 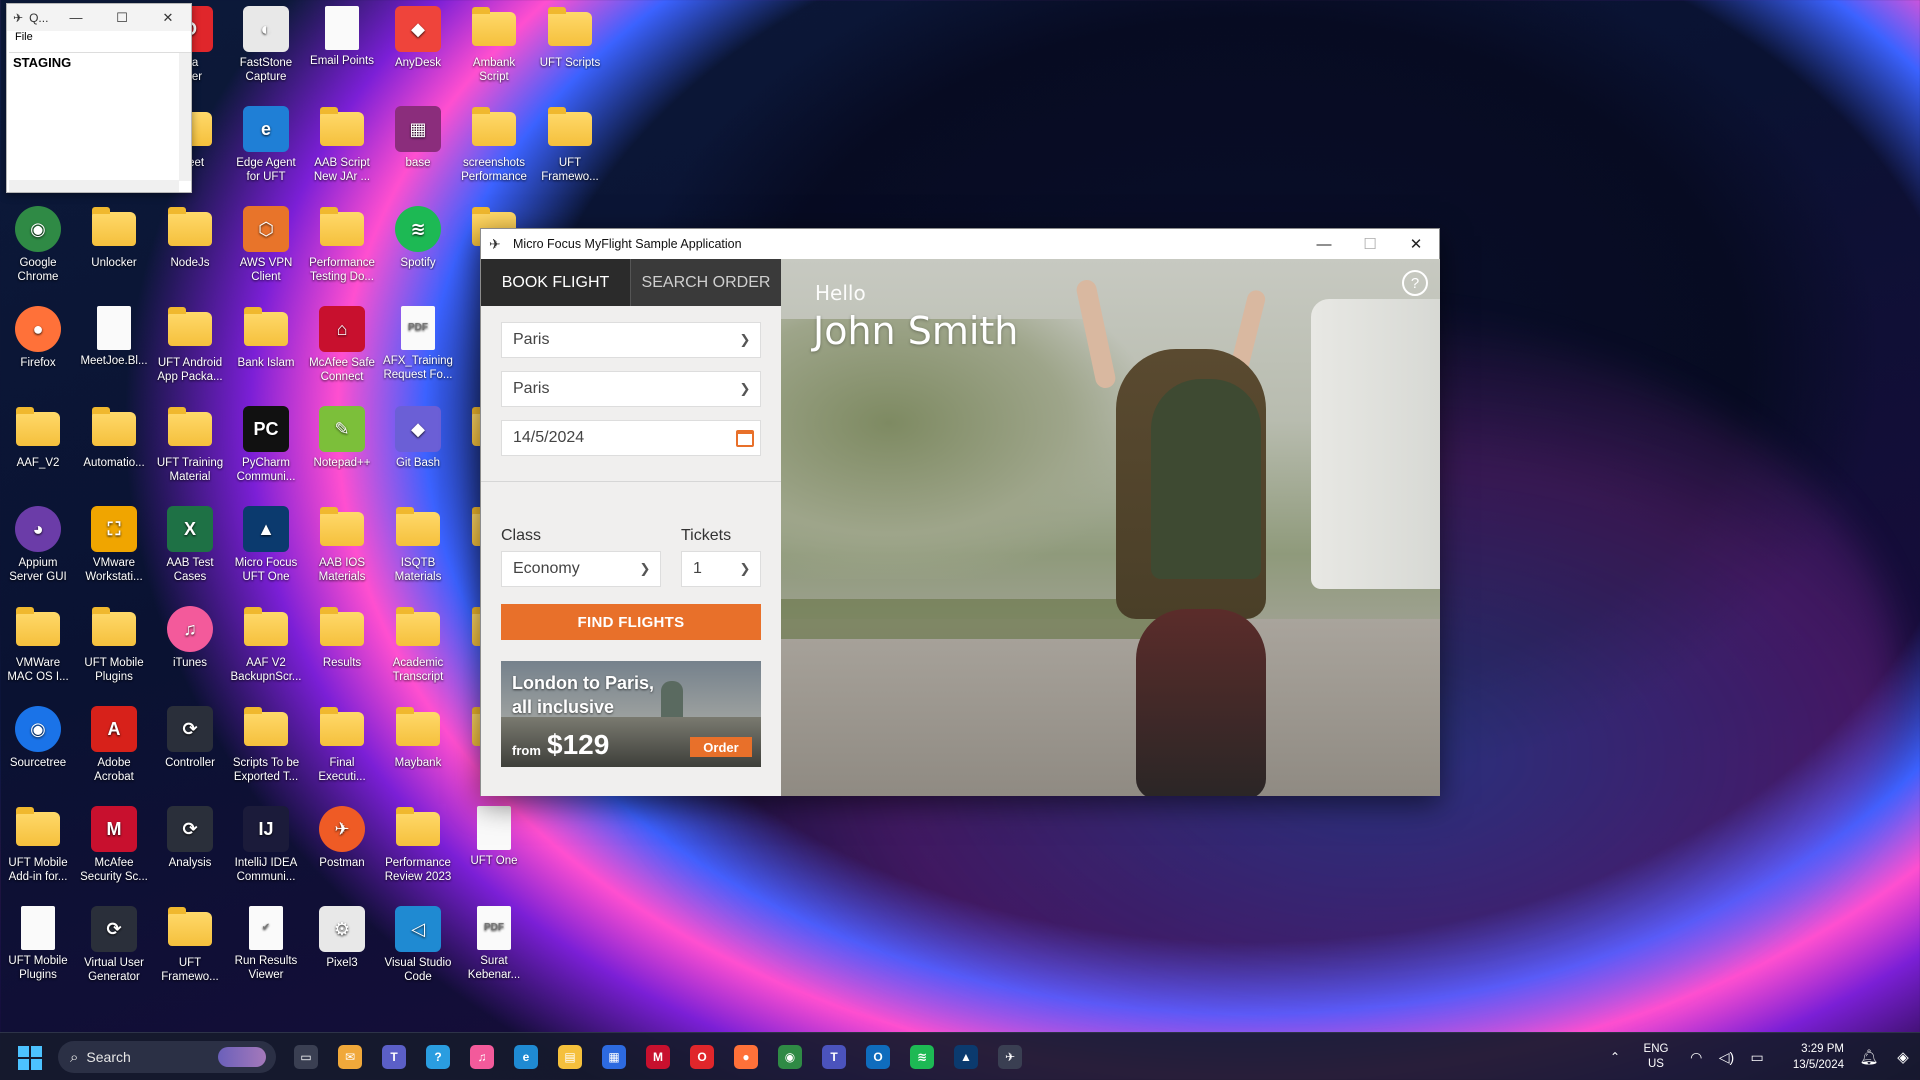 I want to click on order-button: Order, so click(x=721, y=747).